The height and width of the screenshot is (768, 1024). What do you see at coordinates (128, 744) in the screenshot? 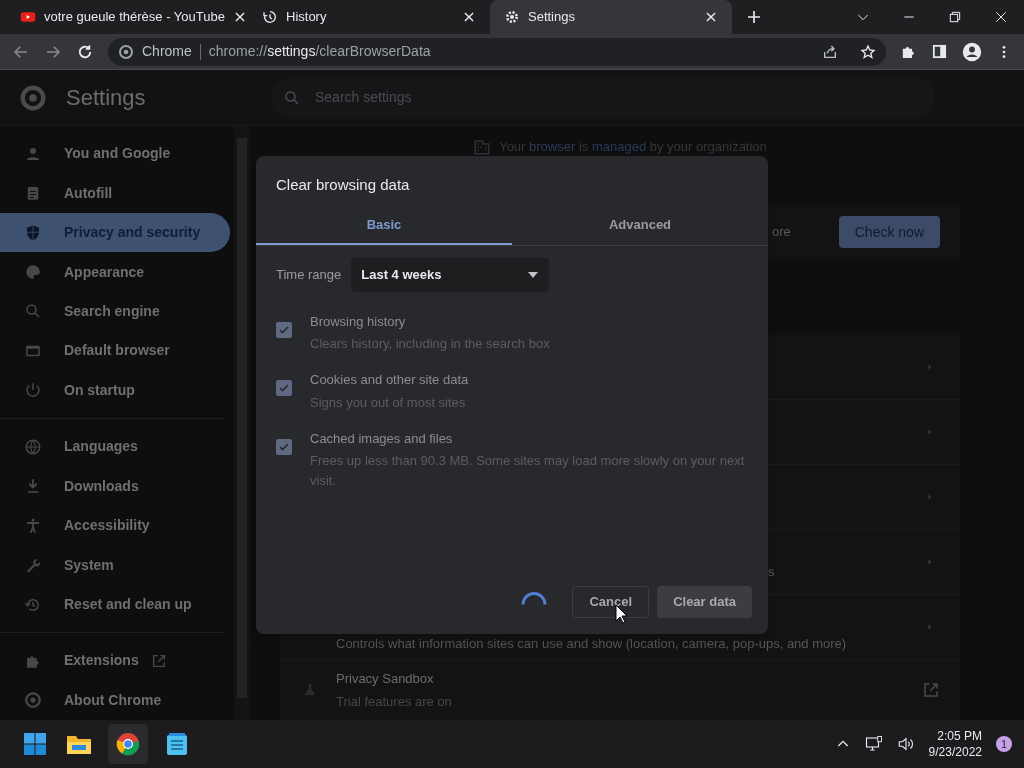
I see `taskbar-chrome-button` at bounding box center [128, 744].